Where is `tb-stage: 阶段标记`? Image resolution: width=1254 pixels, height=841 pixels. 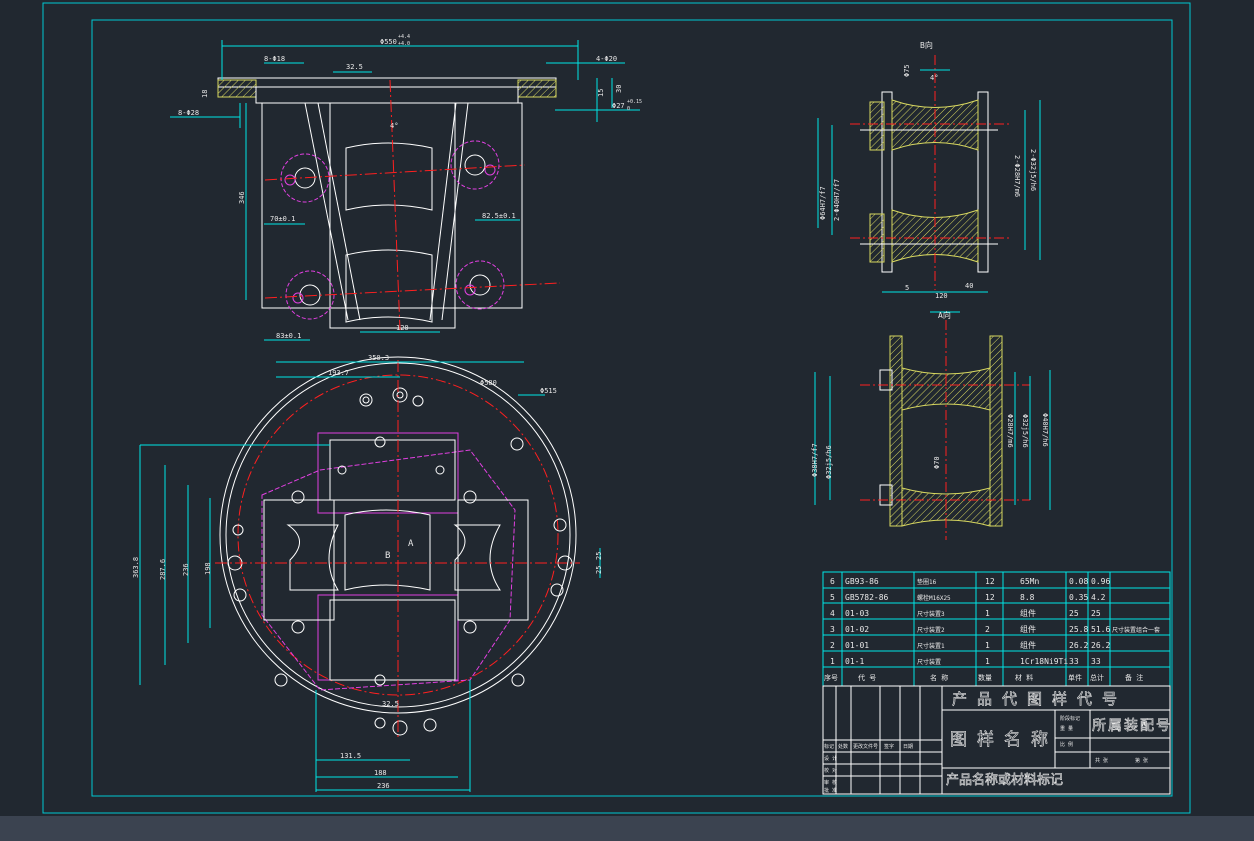 tb-stage: 阶段标记 is located at coordinates (1070, 718).